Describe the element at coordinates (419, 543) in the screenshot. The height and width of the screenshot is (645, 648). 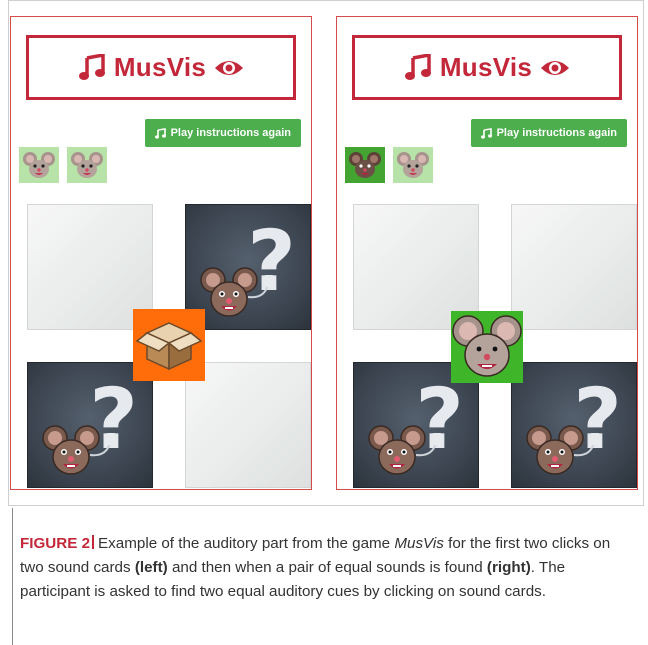
I see `caption-game-name: MusVis` at that location.